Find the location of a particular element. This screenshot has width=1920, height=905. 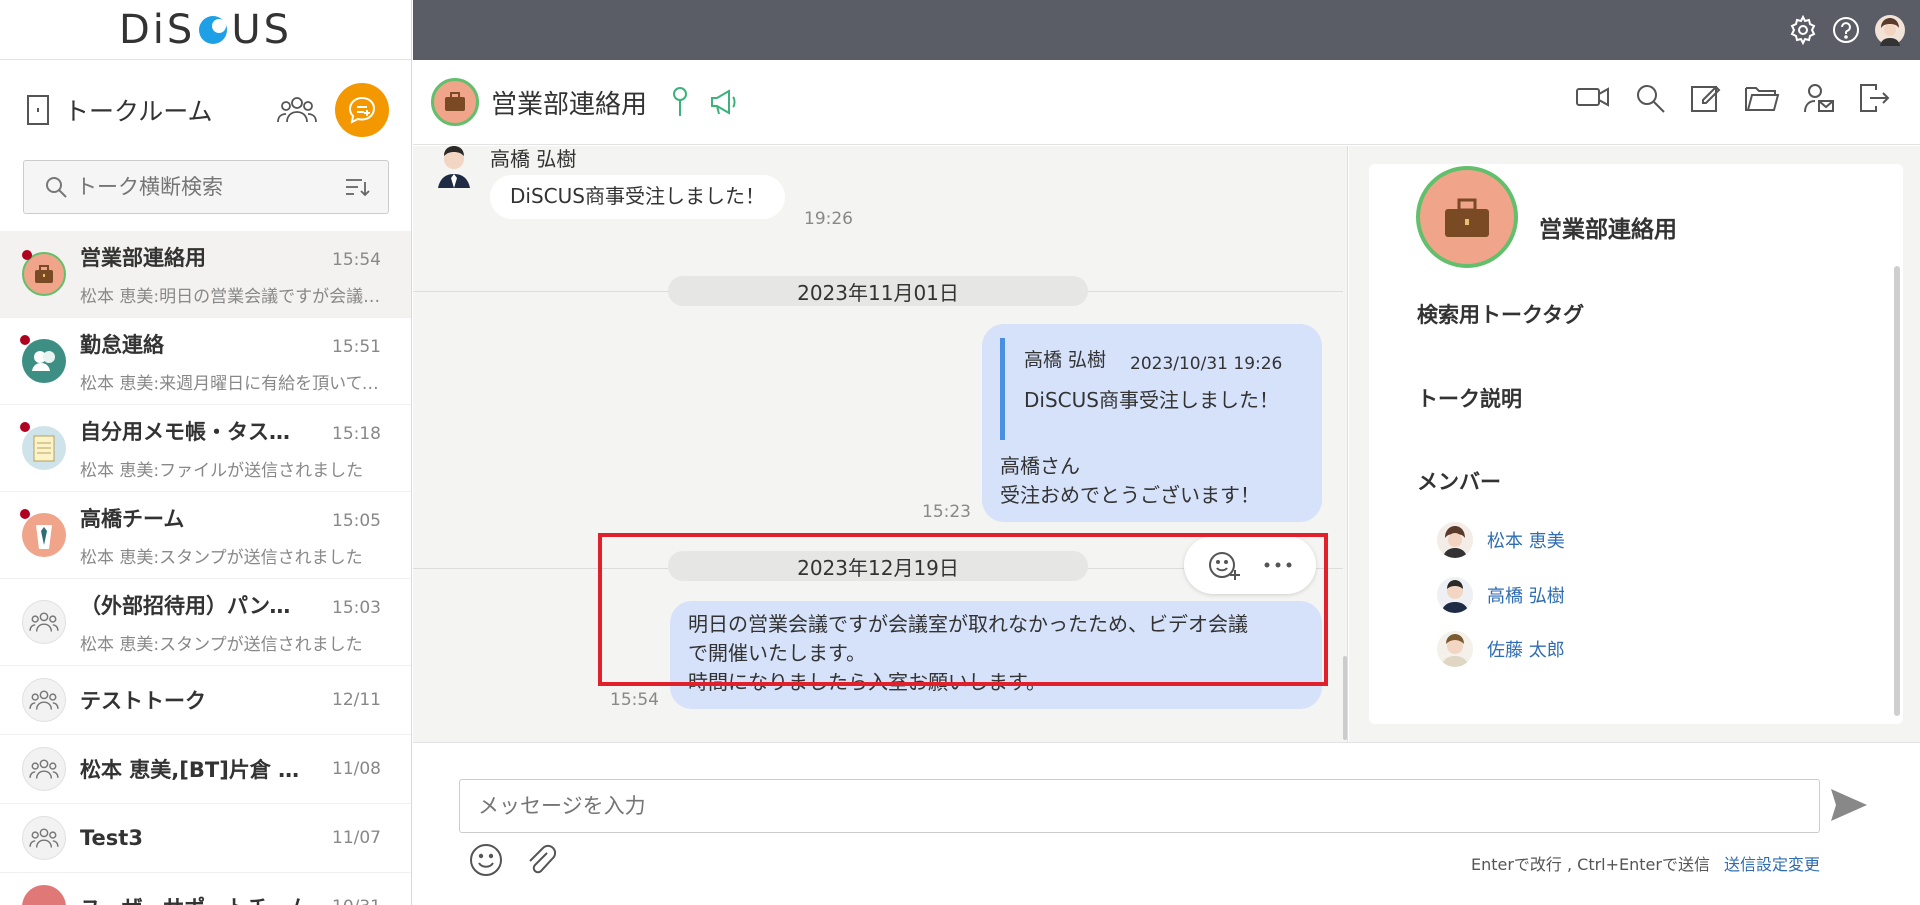

send-settings-link: 送信設定変更 is located at coordinates (1772, 864).